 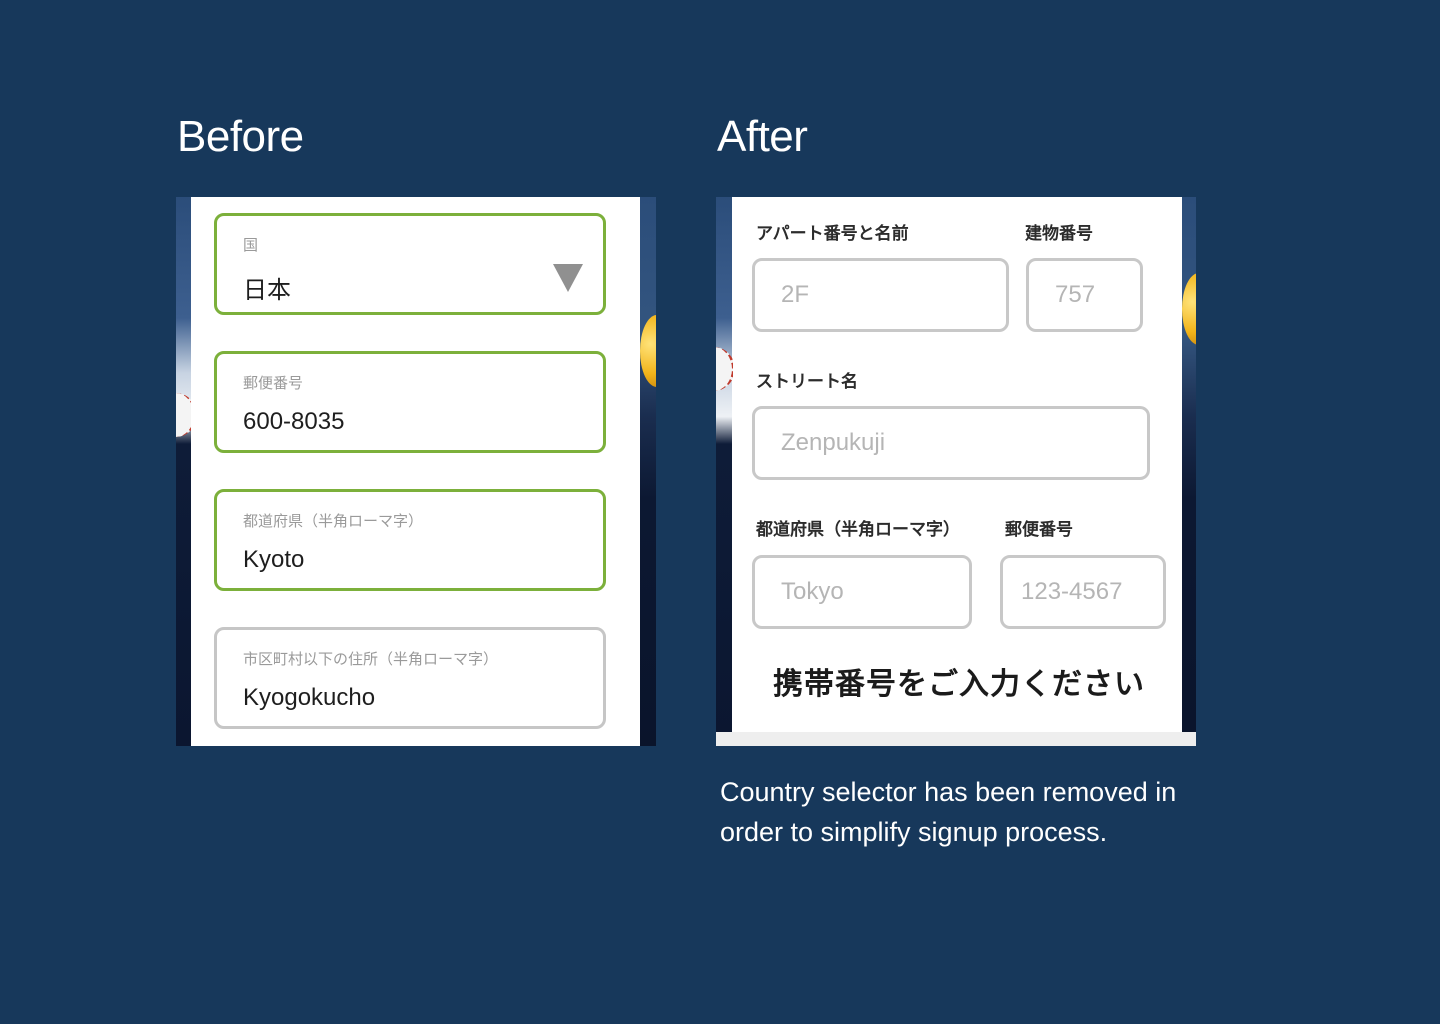 I want to click on country-label: 国, so click(x=251, y=245).